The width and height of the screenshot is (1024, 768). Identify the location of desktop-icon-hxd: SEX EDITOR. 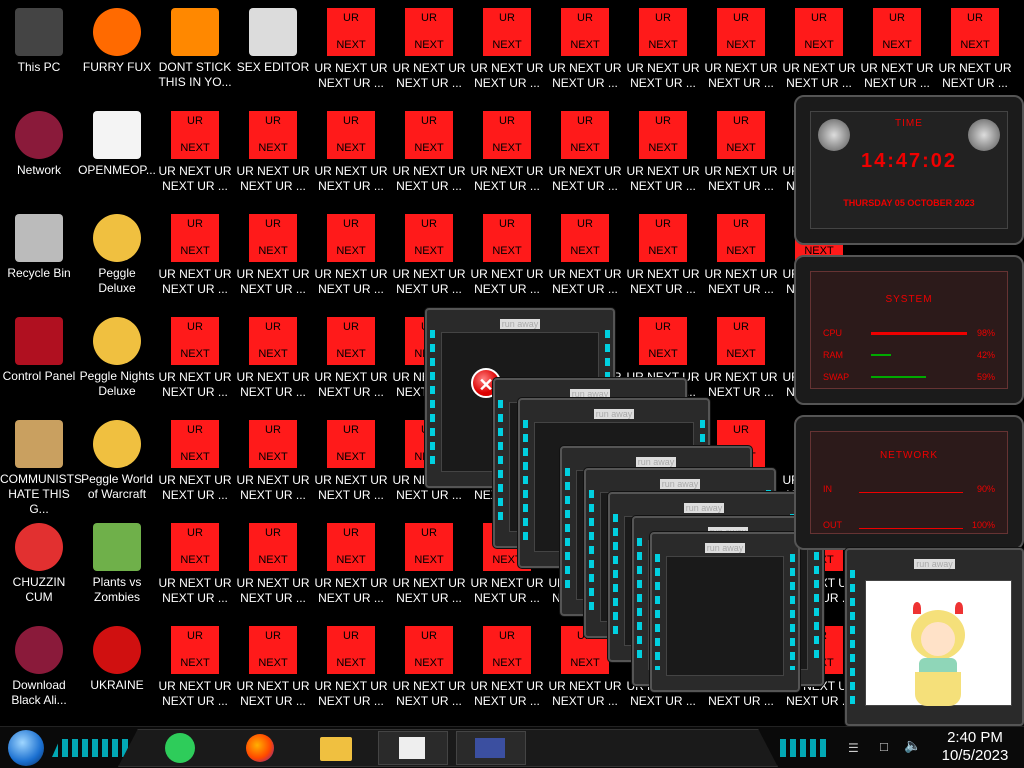
(273, 50).